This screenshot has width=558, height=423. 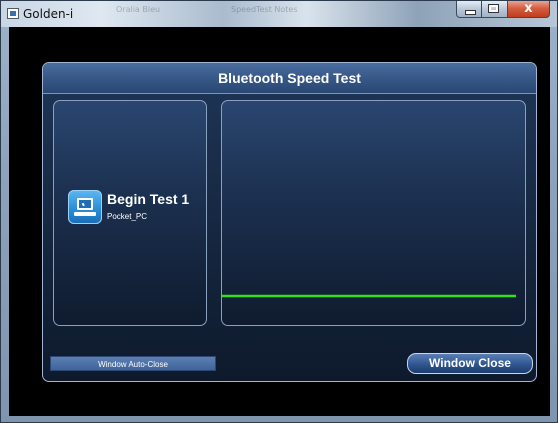 I want to click on dialog-title: Bluetooth Speed Test, so click(x=289, y=78).